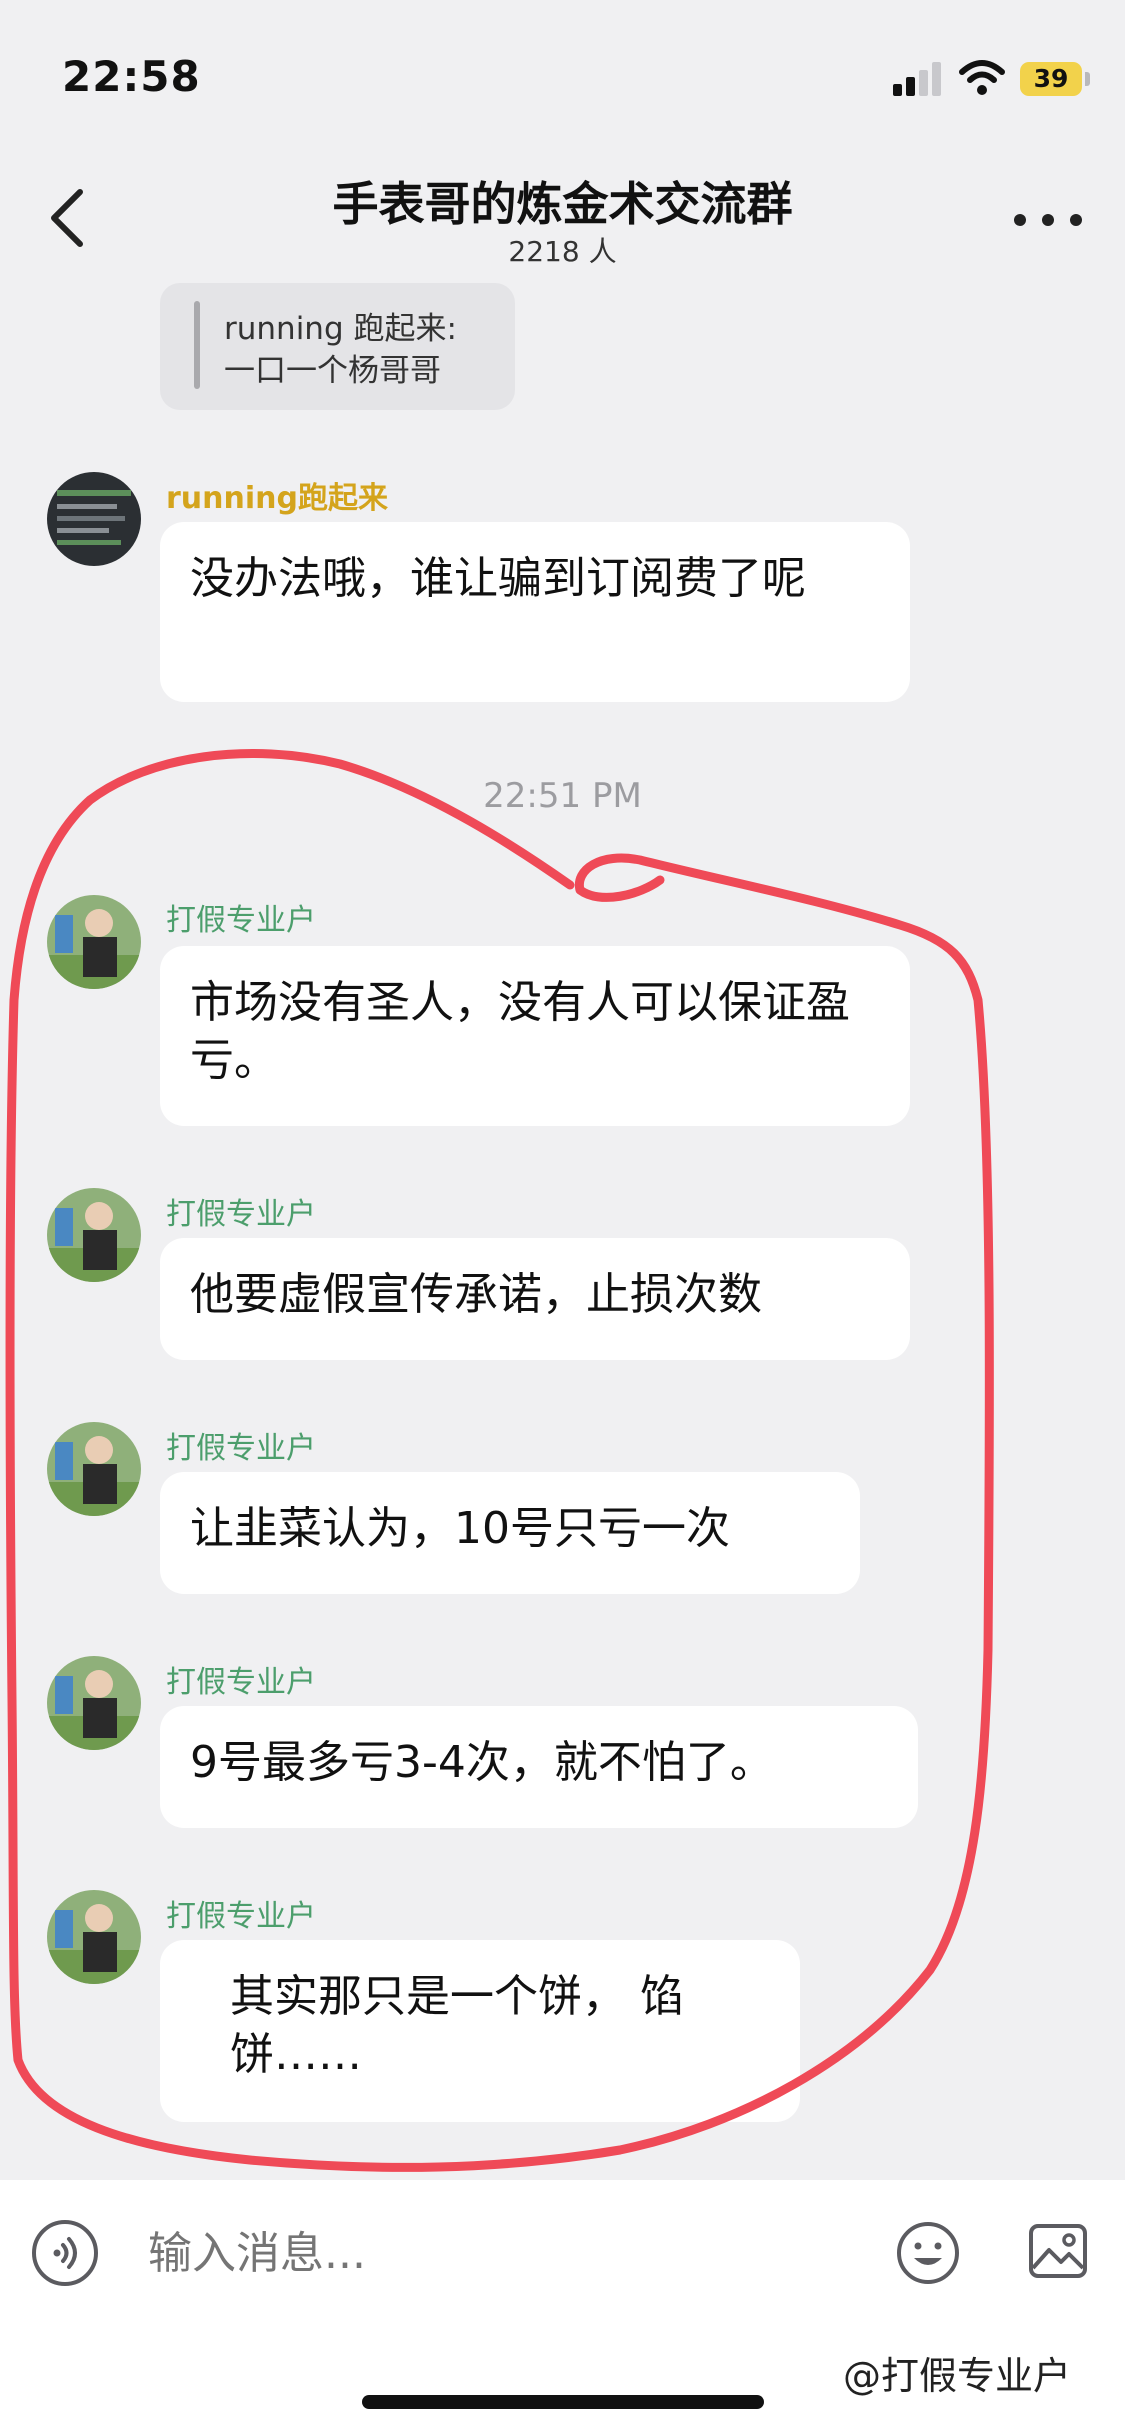 This screenshot has height=2436, width=1125. Describe the element at coordinates (131, 76) in the screenshot. I see `status-time: 22:58` at that location.